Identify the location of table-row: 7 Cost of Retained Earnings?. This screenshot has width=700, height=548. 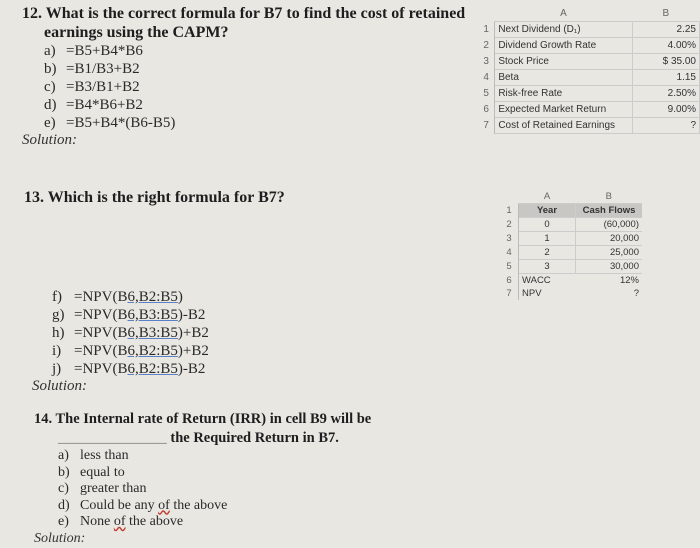
(589, 125).